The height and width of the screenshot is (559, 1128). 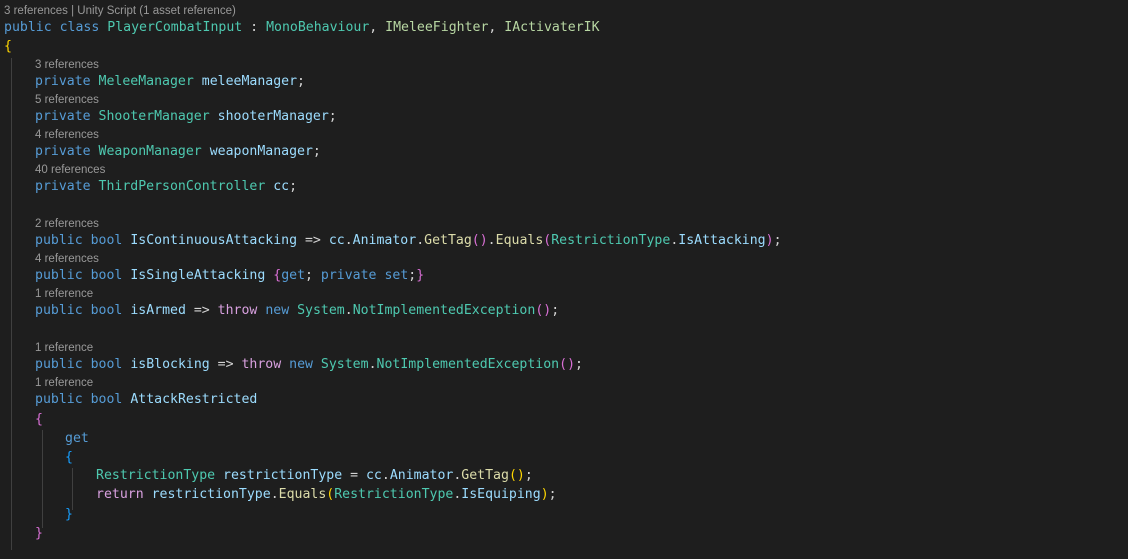 What do you see at coordinates (67, 224) in the screenshot?
I see `code-lens-references: 2 references` at bounding box center [67, 224].